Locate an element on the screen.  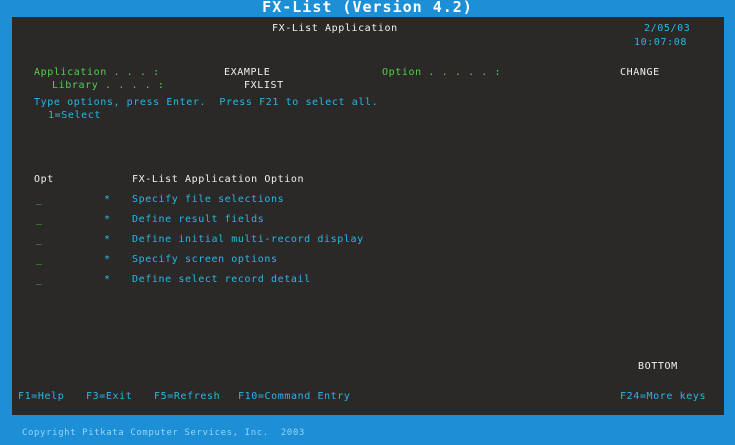
f3-exit-key: F3=Exit is located at coordinates (109, 396).